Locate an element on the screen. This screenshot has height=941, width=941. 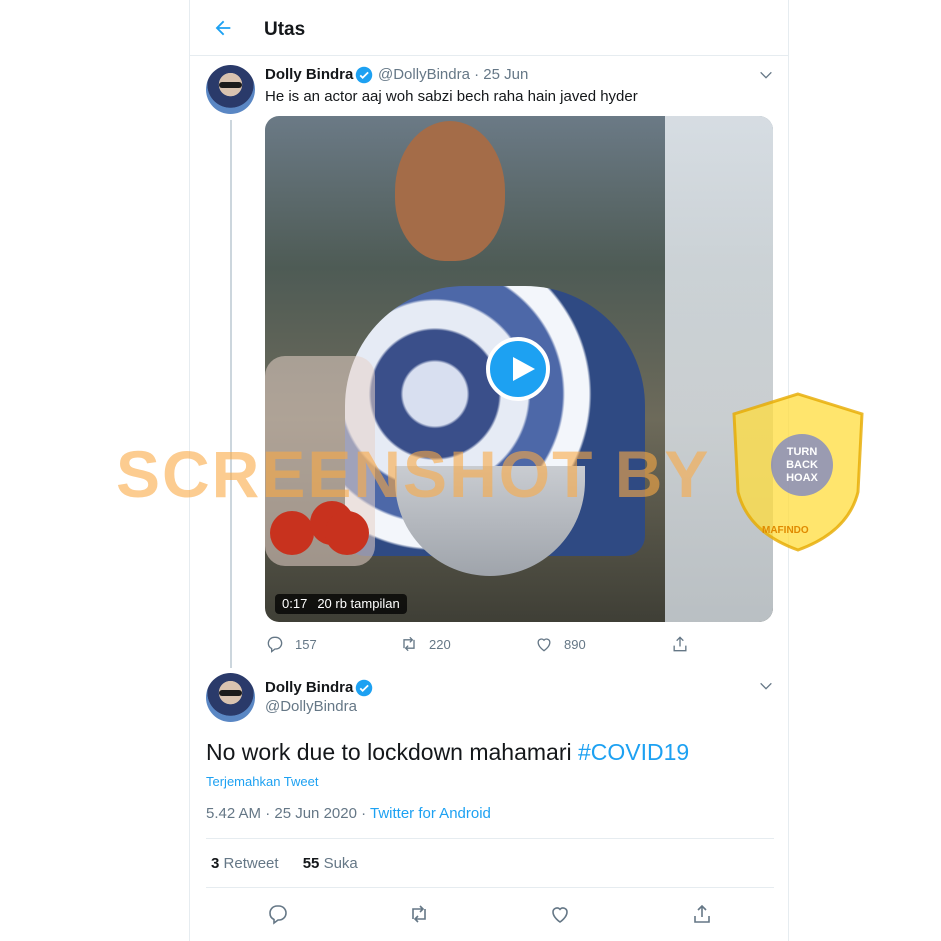
source-link: Twitter for Android is located at coordinates (430, 813).